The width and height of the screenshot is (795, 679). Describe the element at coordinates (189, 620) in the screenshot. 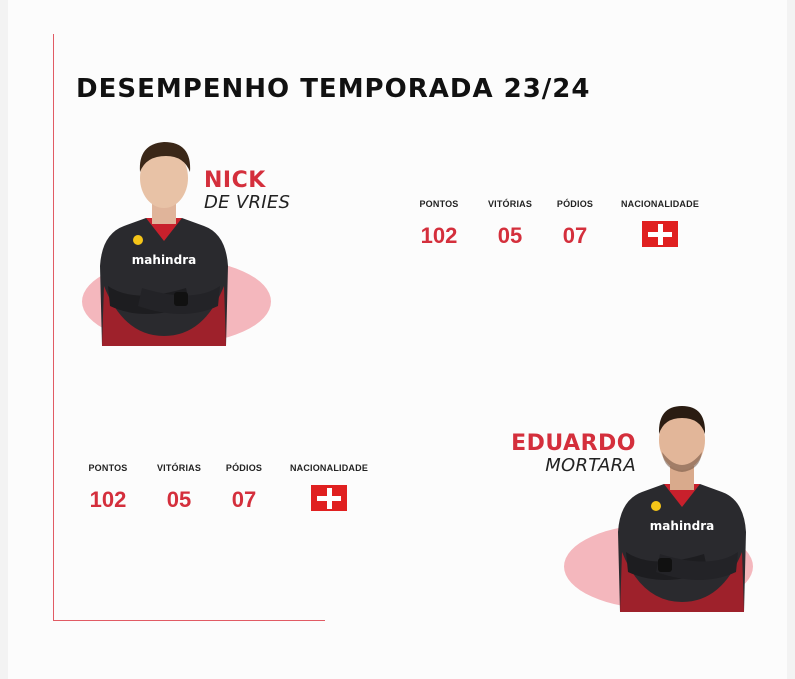

I see `frame-line-horizontal` at that location.